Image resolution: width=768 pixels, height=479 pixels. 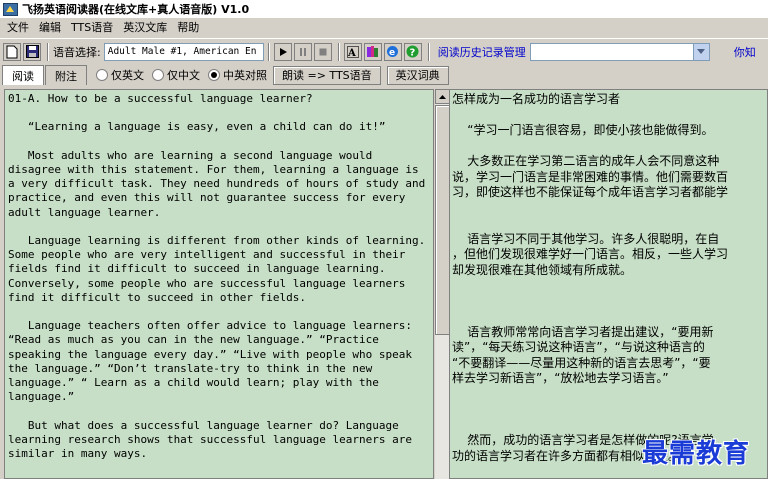 What do you see at coordinates (417, 75) in the screenshot?
I see `dictionary-button: 英汉词典` at bounding box center [417, 75].